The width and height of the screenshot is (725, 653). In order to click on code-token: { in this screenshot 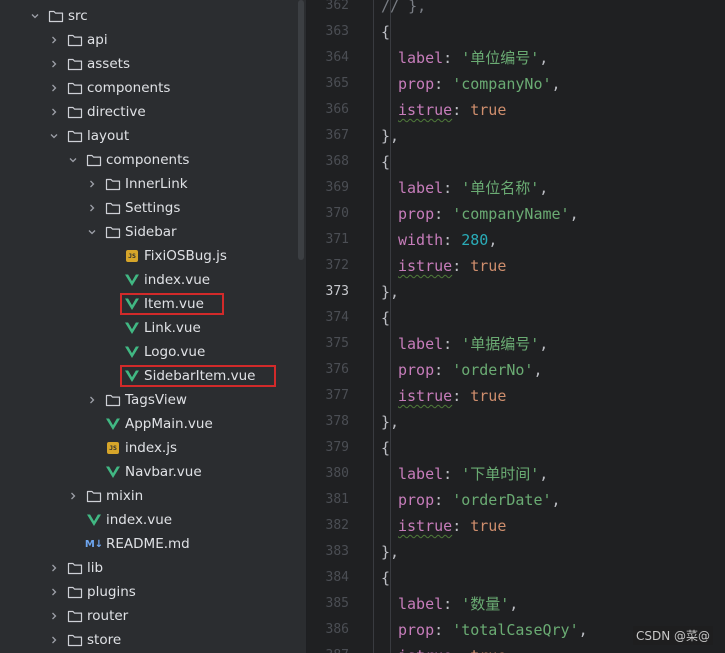, I will do `click(386, 578)`.